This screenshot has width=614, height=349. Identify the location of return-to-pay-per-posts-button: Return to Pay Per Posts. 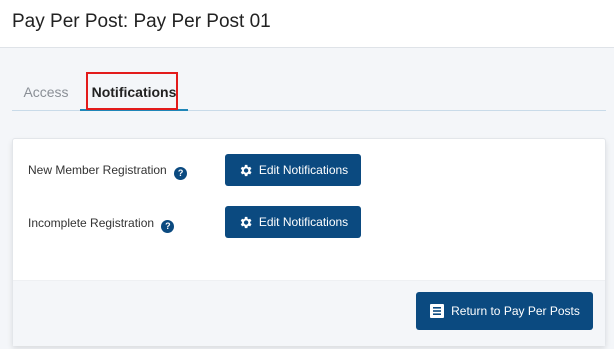
(504, 311).